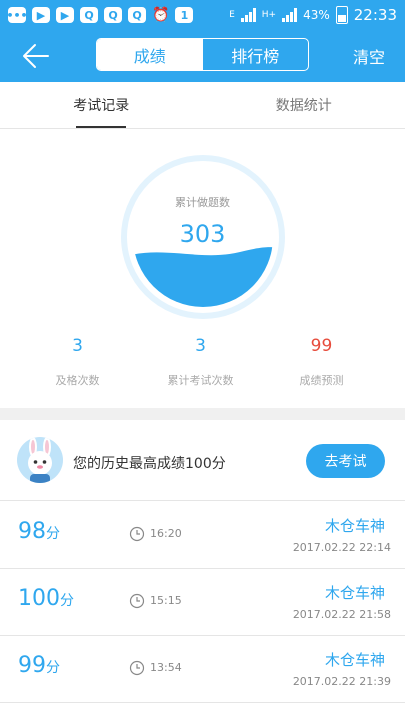  Describe the element at coordinates (341, 15) in the screenshot. I see `battery-icon` at that location.